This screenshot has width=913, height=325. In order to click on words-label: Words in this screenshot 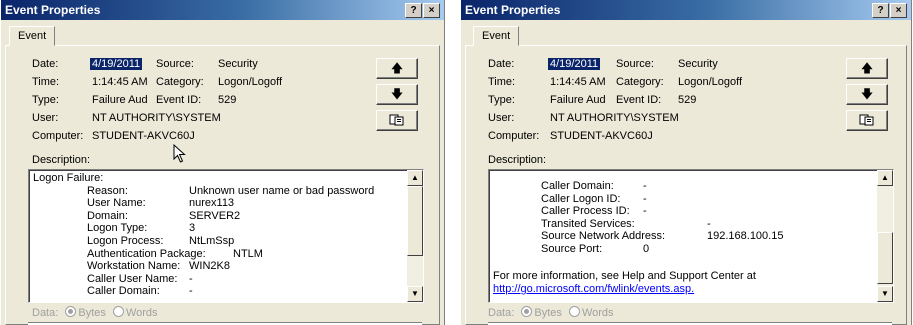, I will do `click(597, 313)`.